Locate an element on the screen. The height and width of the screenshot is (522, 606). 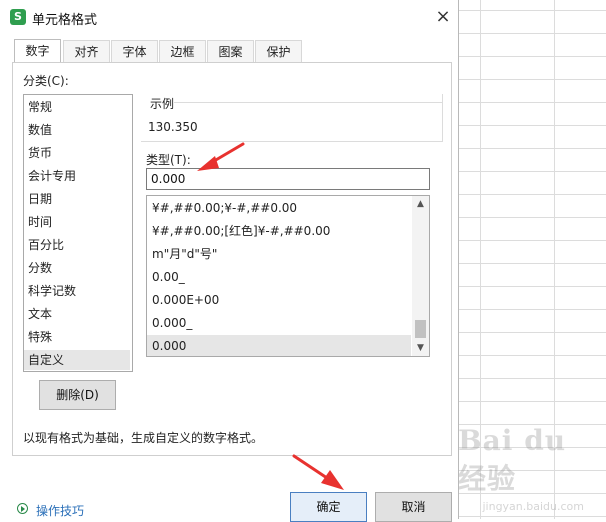
category-item-general: 常规 is located at coordinates (77, 107).